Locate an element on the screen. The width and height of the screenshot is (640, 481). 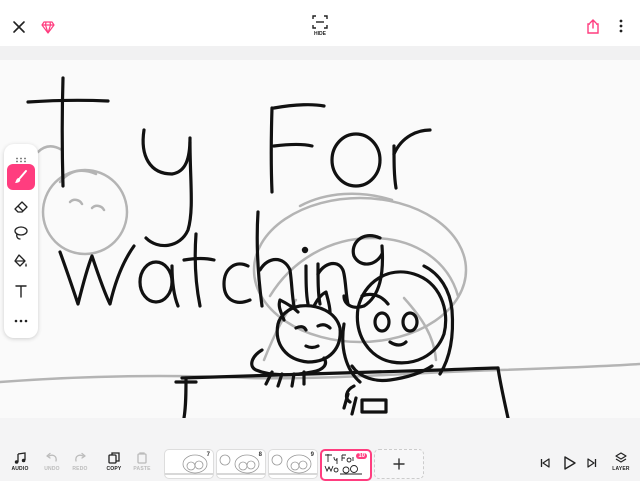
add-frame-button is located at coordinates (399, 464).